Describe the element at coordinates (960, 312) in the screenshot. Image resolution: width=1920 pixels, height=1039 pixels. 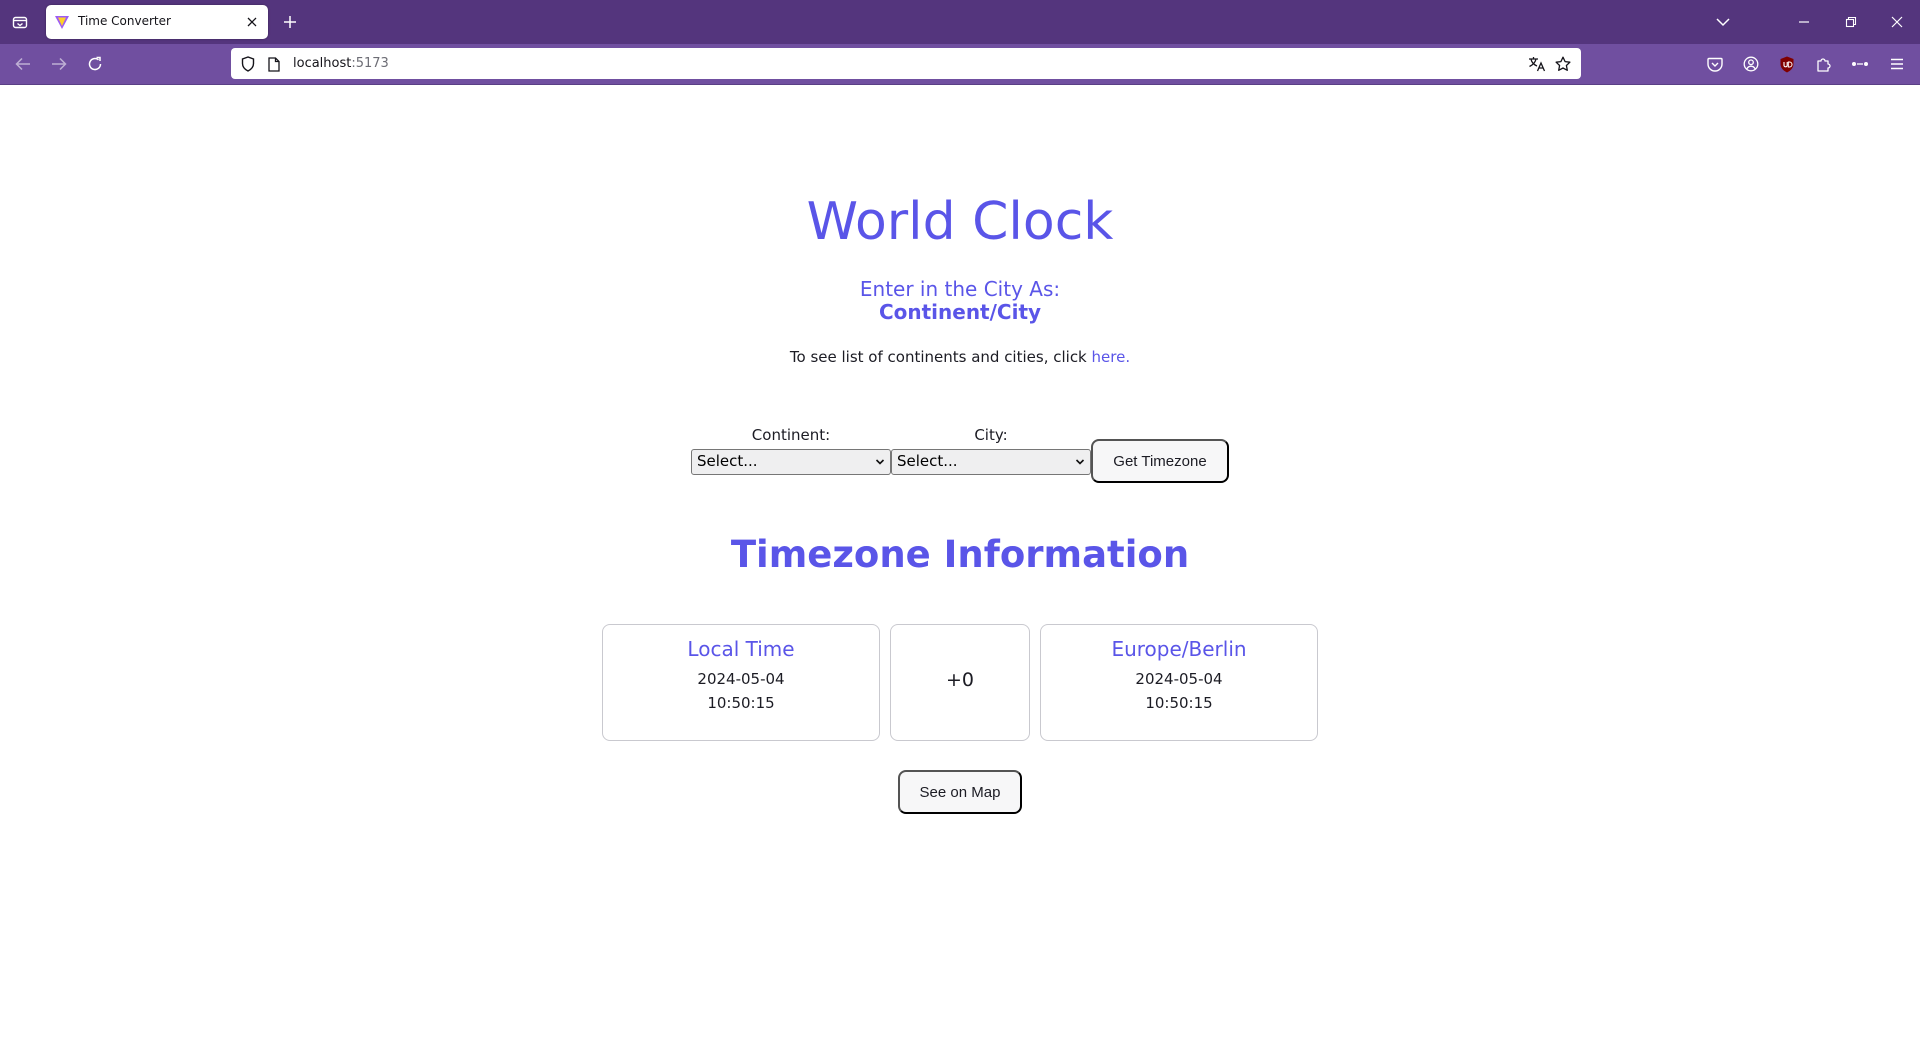
I see `format-hint: Continent/City` at that location.